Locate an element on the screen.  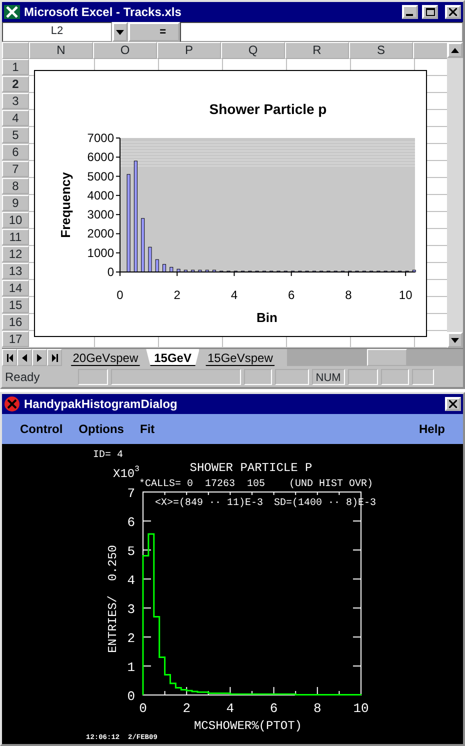
axis-title: Frequency is located at coordinates (65, 205).